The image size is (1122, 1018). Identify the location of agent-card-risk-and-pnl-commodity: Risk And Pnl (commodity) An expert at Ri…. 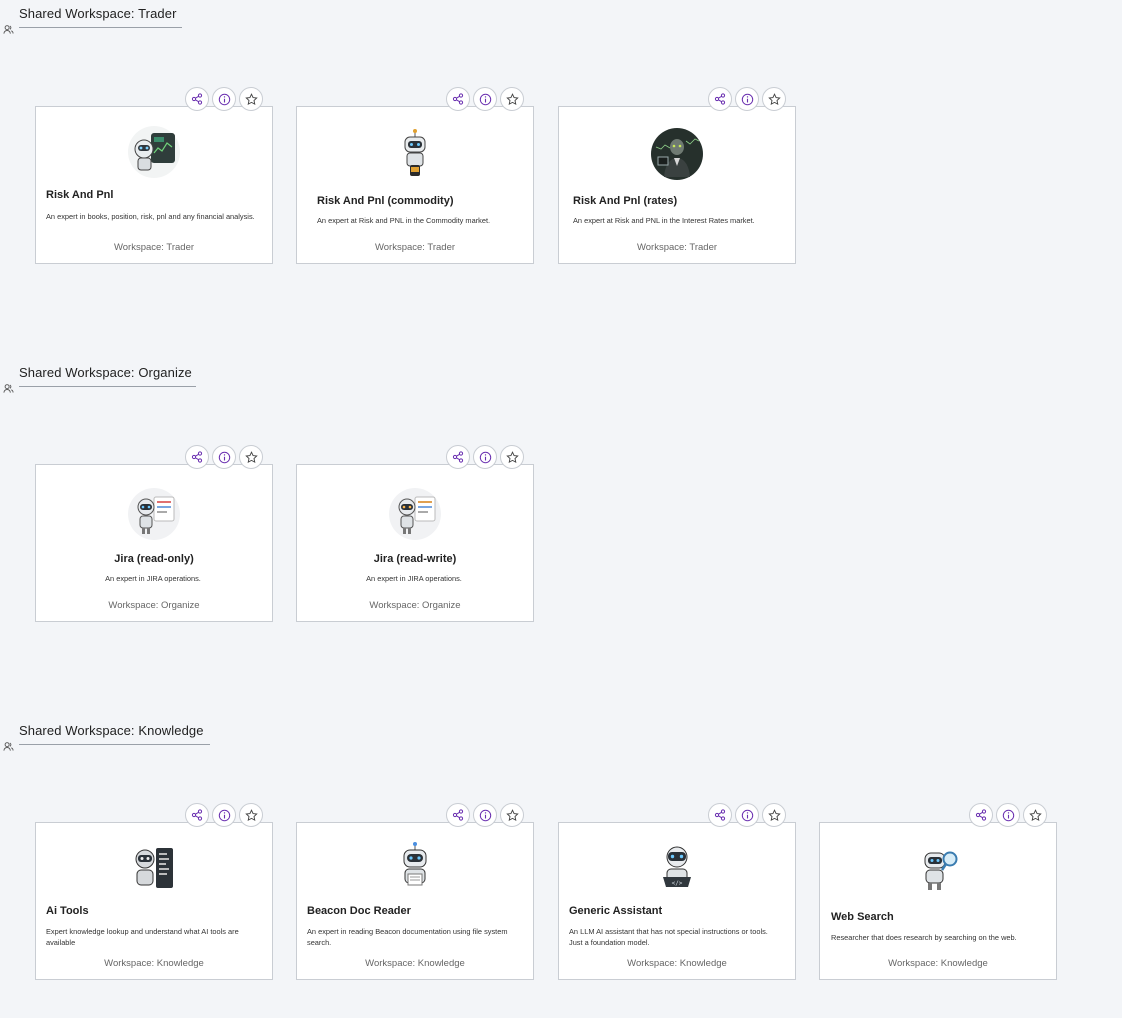
(415, 175).